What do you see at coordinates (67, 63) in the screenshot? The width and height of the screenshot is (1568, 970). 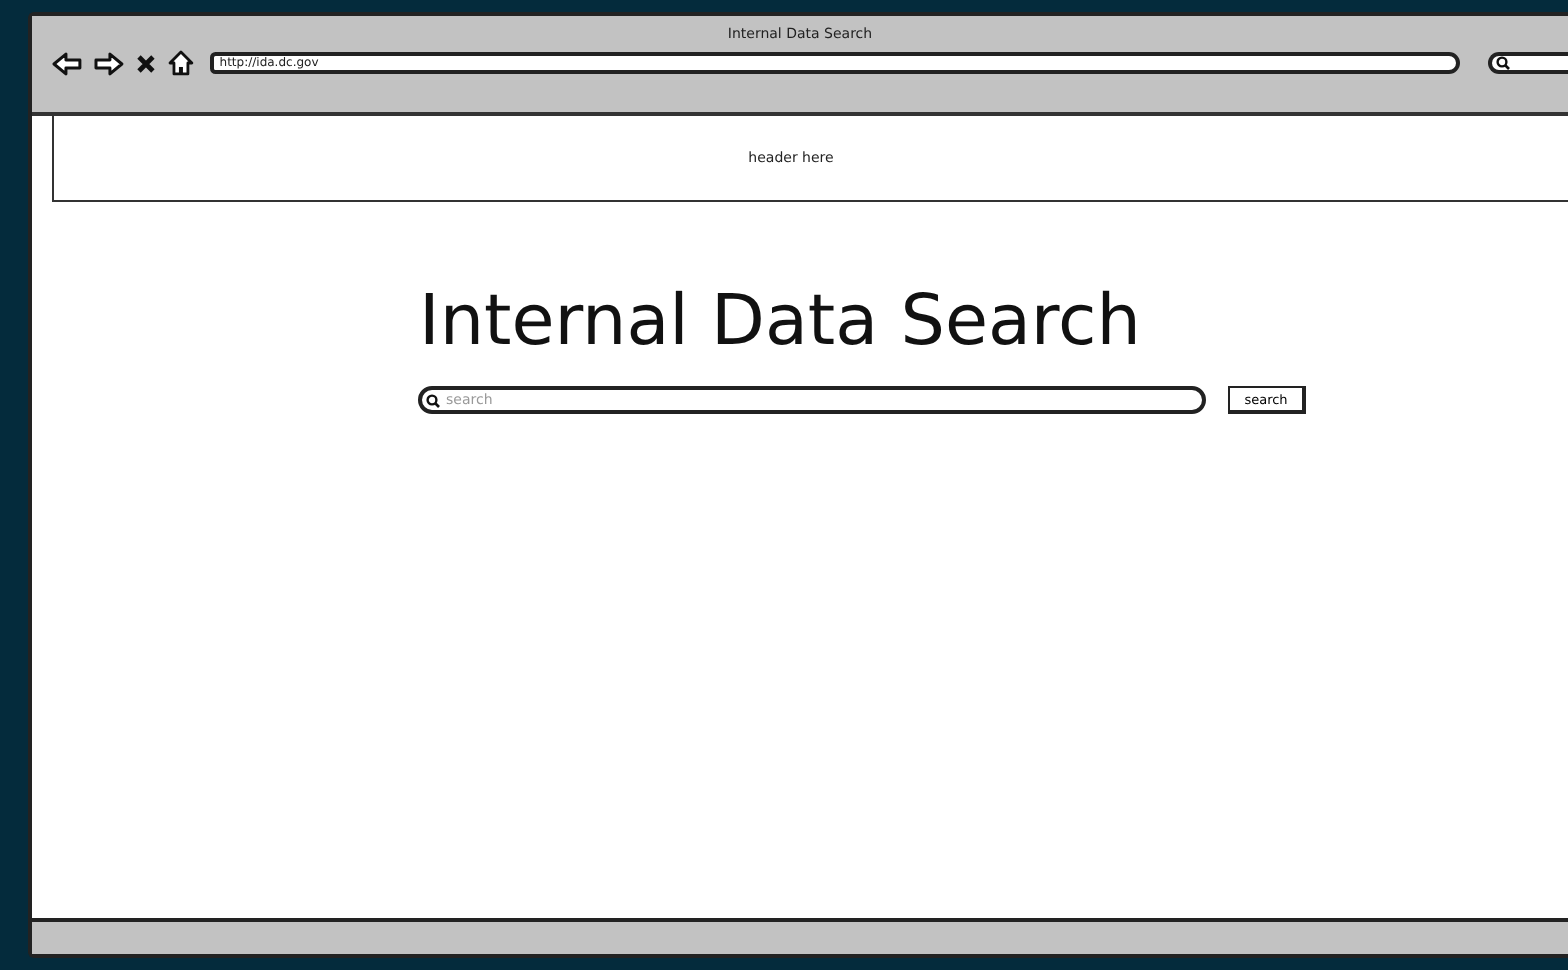 I see `back-icon` at bounding box center [67, 63].